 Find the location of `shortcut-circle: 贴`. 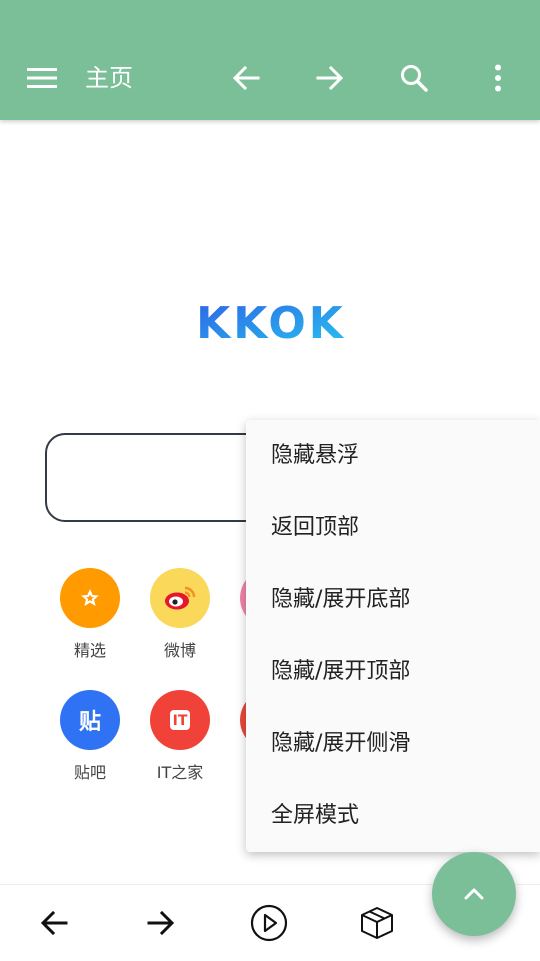

shortcut-circle: 贴 is located at coordinates (90, 720).